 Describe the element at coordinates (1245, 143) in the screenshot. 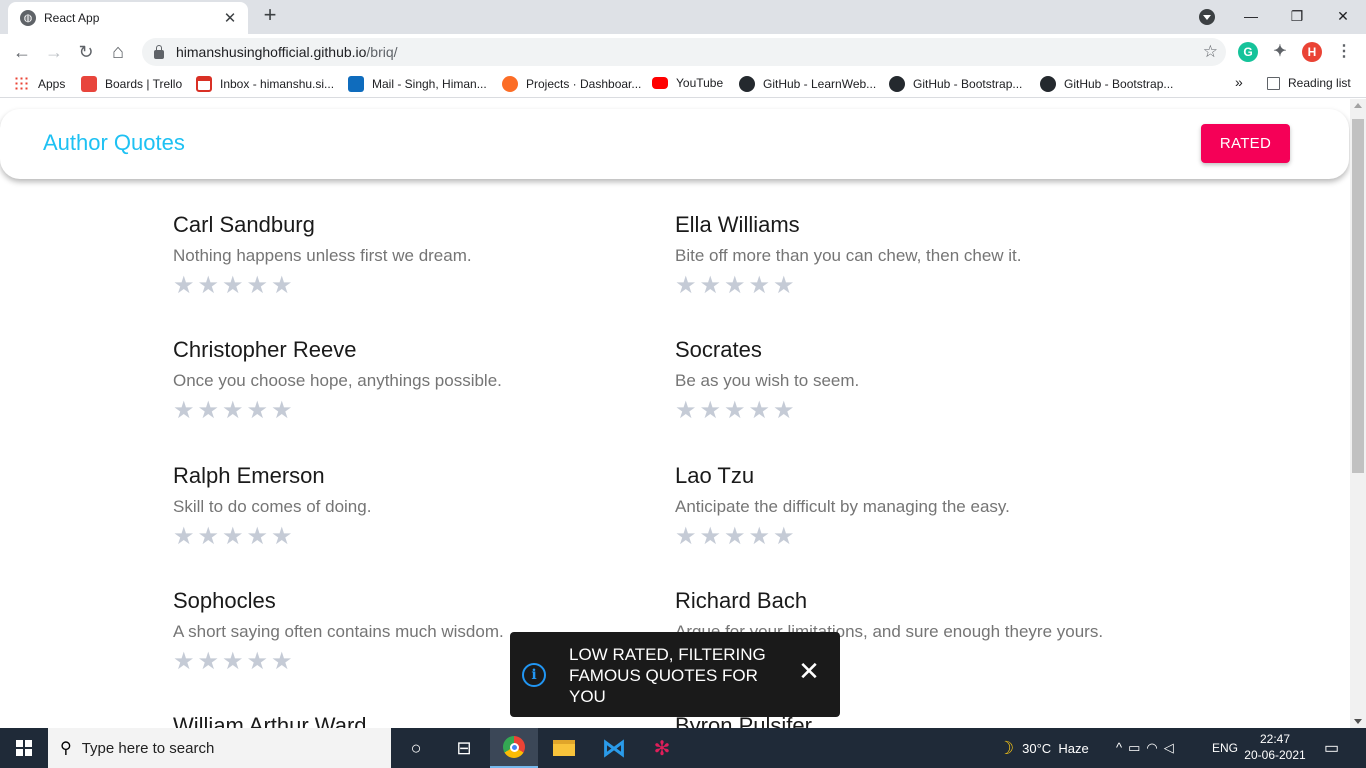

I see `rated-button: RATED` at that location.